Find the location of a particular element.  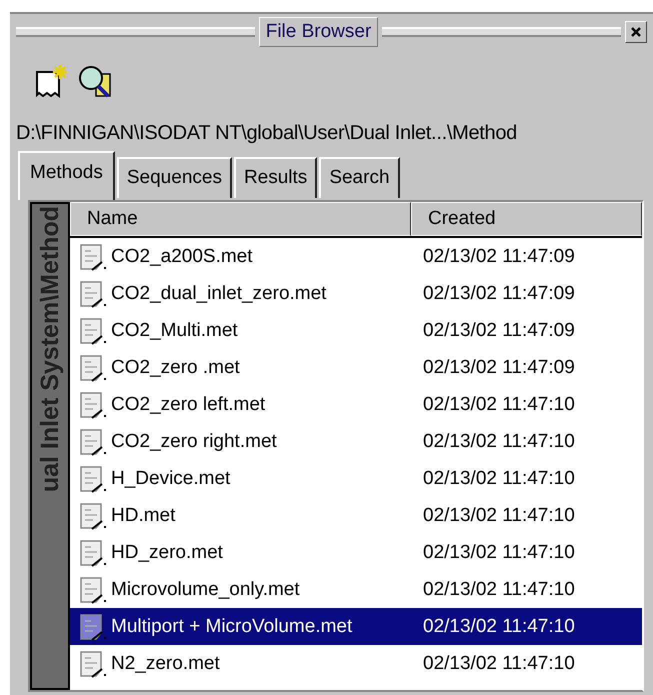

close-icon is located at coordinates (636, 32).